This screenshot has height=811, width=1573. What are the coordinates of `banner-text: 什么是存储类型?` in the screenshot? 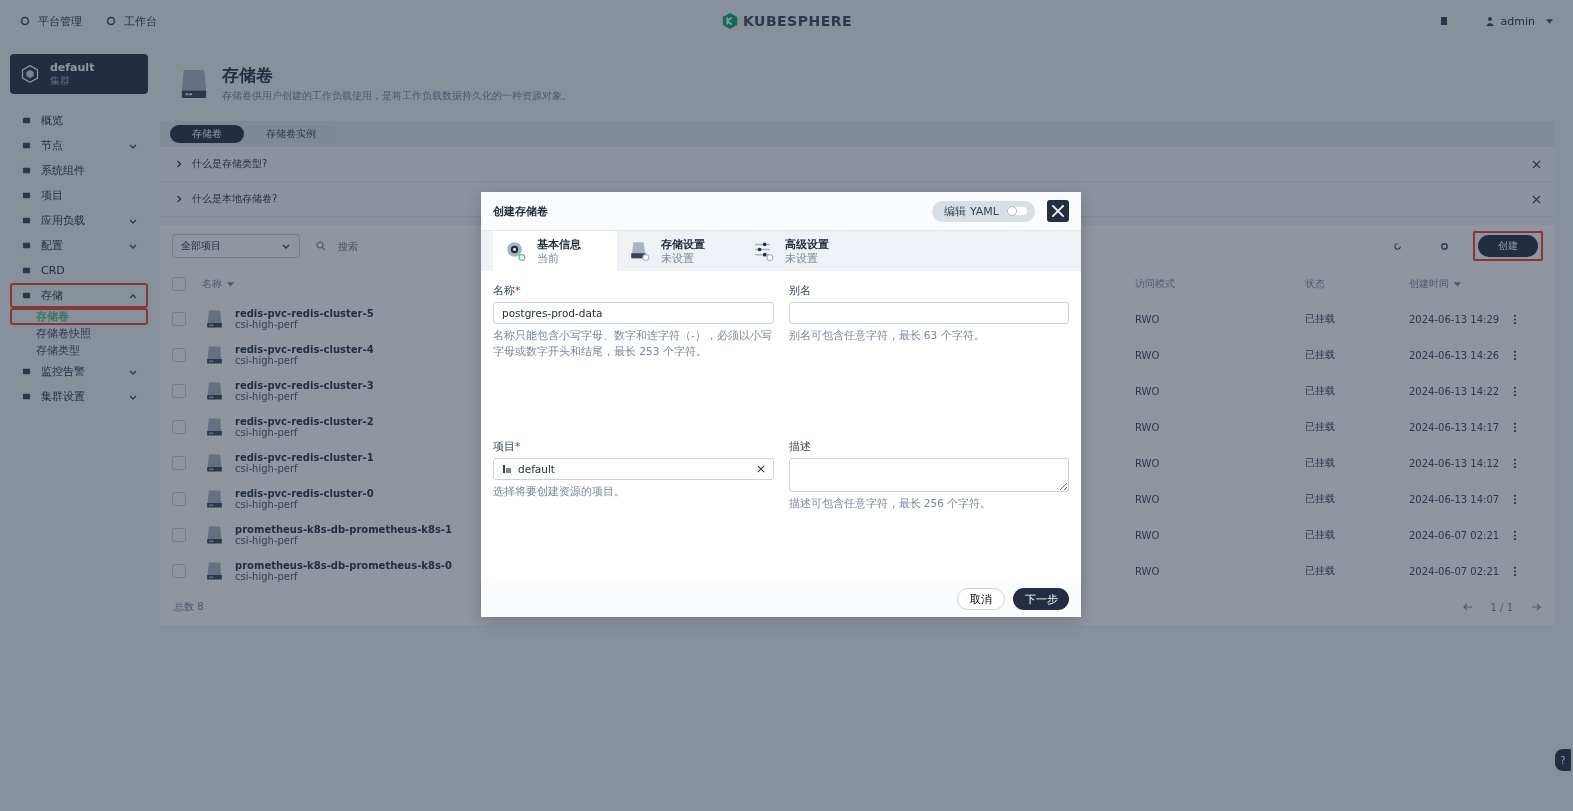 It's located at (230, 164).